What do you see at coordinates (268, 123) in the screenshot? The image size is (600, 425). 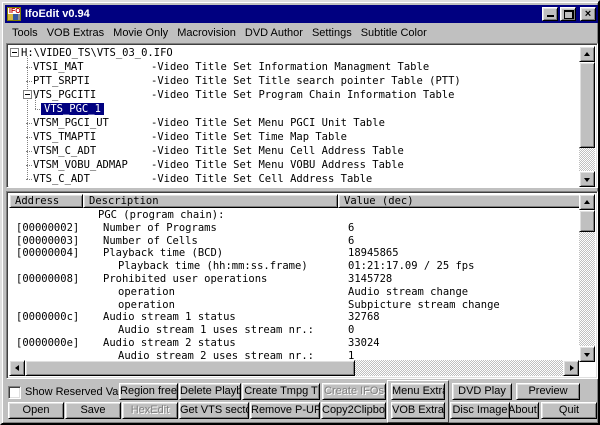 I see `tree-item-description: -Video Title Set Menu PGCI Unit Table` at bounding box center [268, 123].